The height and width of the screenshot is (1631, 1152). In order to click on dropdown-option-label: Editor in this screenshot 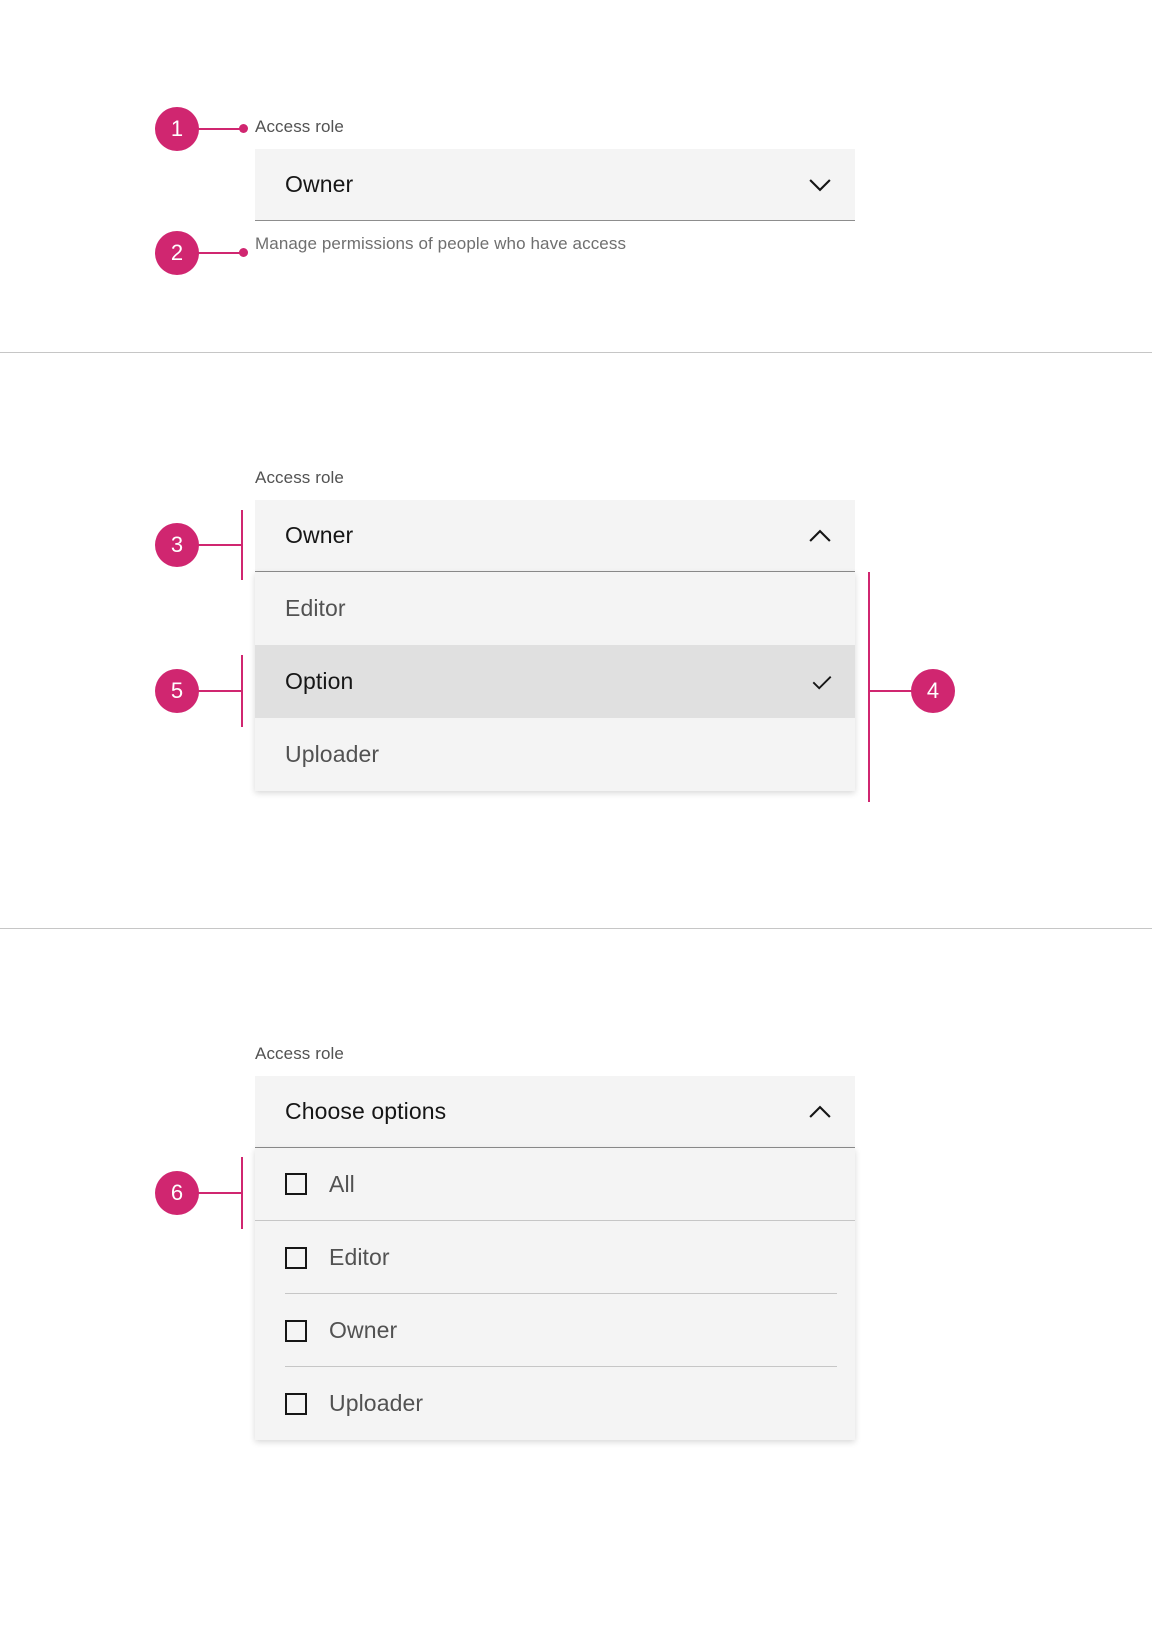, I will do `click(315, 608)`.